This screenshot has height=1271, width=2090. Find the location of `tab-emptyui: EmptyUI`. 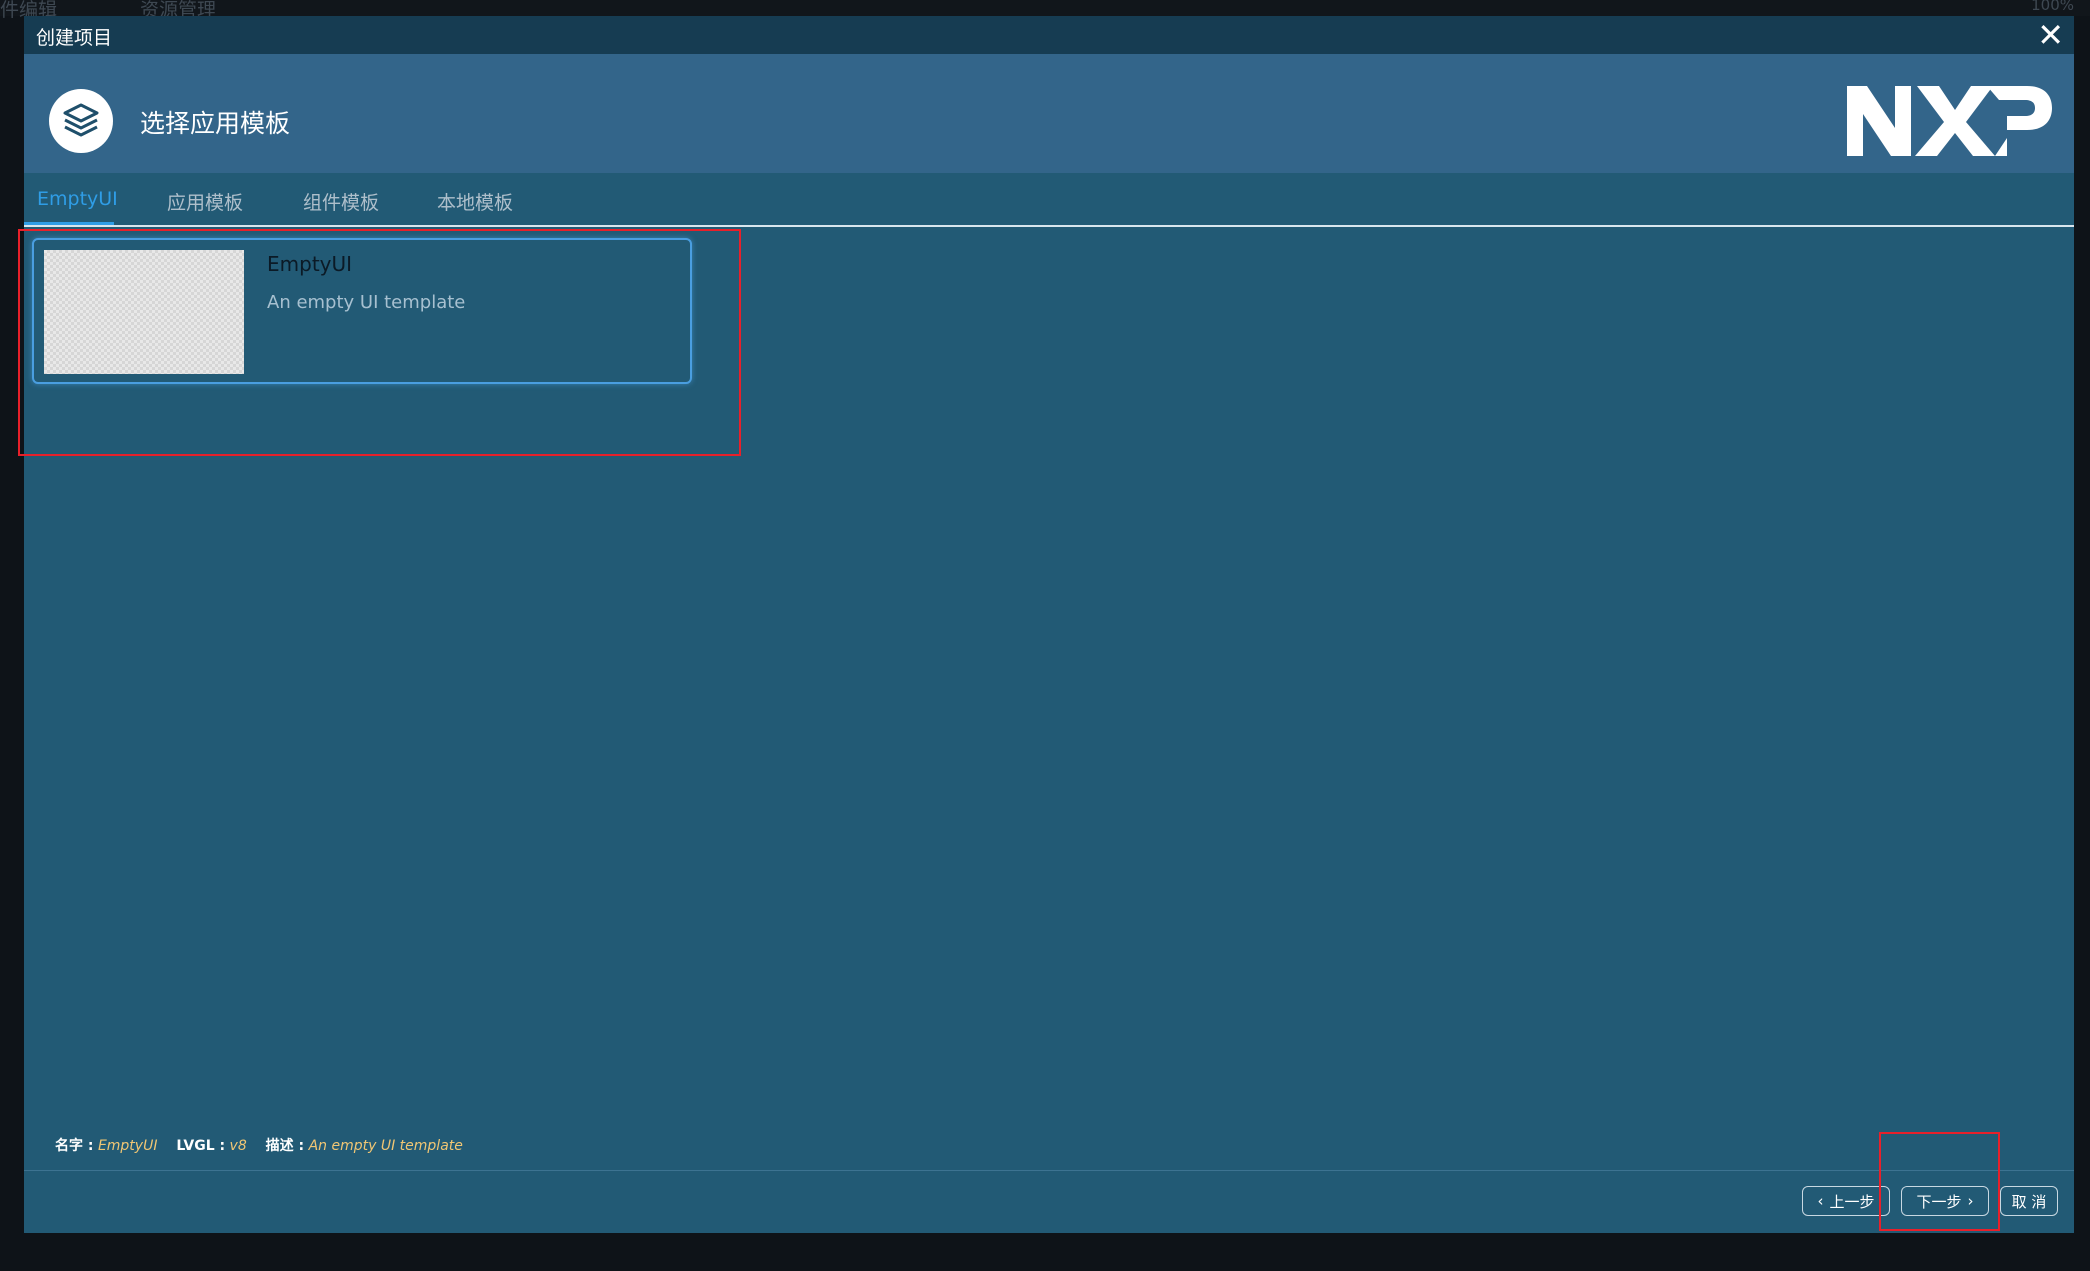

tab-emptyui: EmptyUI is located at coordinates (77, 199).